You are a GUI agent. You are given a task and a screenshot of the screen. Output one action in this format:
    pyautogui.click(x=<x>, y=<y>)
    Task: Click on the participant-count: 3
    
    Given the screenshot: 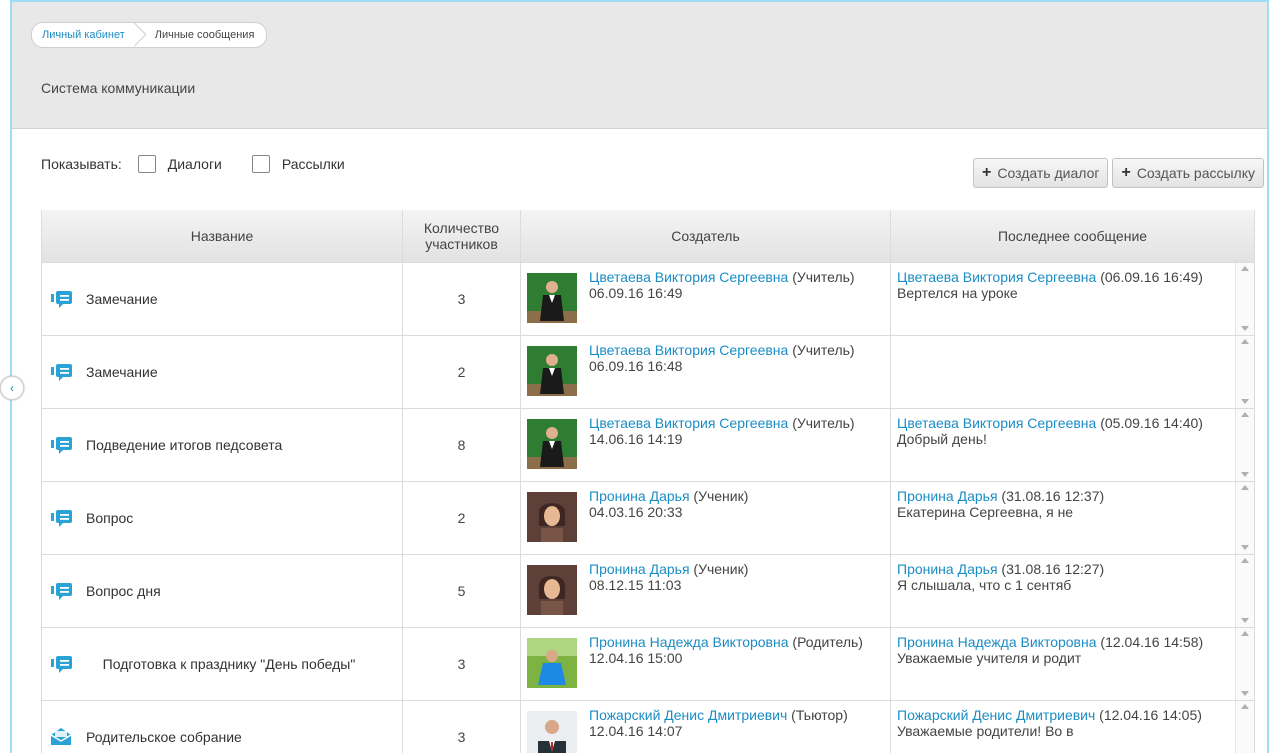 What is the action you would take?
    pyautogui.click(x=461, y=299)
    